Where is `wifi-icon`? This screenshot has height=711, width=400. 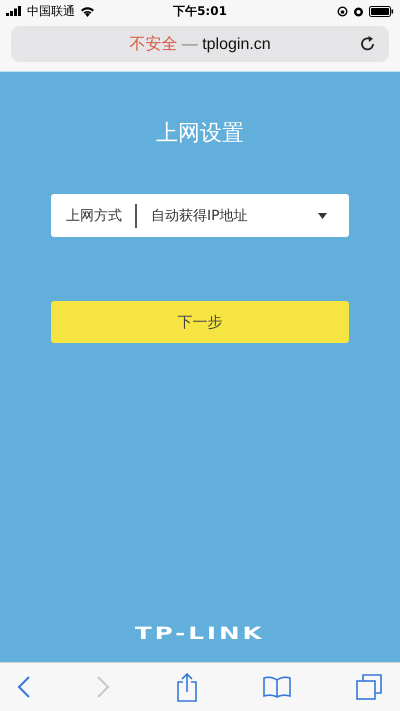
wifi-icon is located at coordinates (87, 11).